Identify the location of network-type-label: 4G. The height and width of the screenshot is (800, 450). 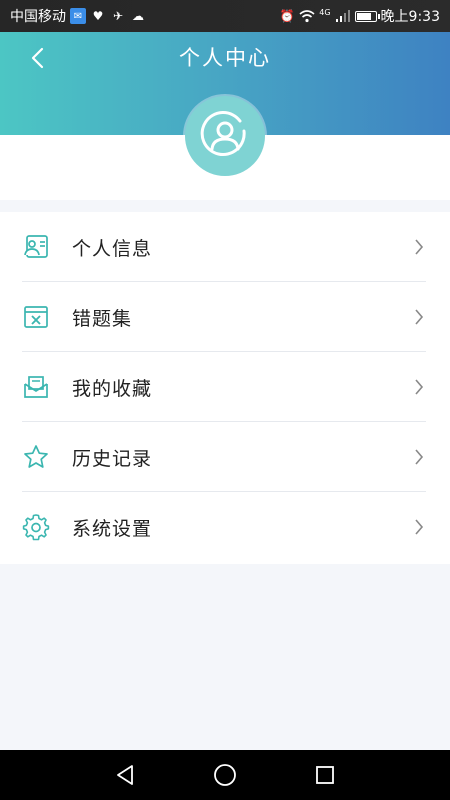
(325, 12).